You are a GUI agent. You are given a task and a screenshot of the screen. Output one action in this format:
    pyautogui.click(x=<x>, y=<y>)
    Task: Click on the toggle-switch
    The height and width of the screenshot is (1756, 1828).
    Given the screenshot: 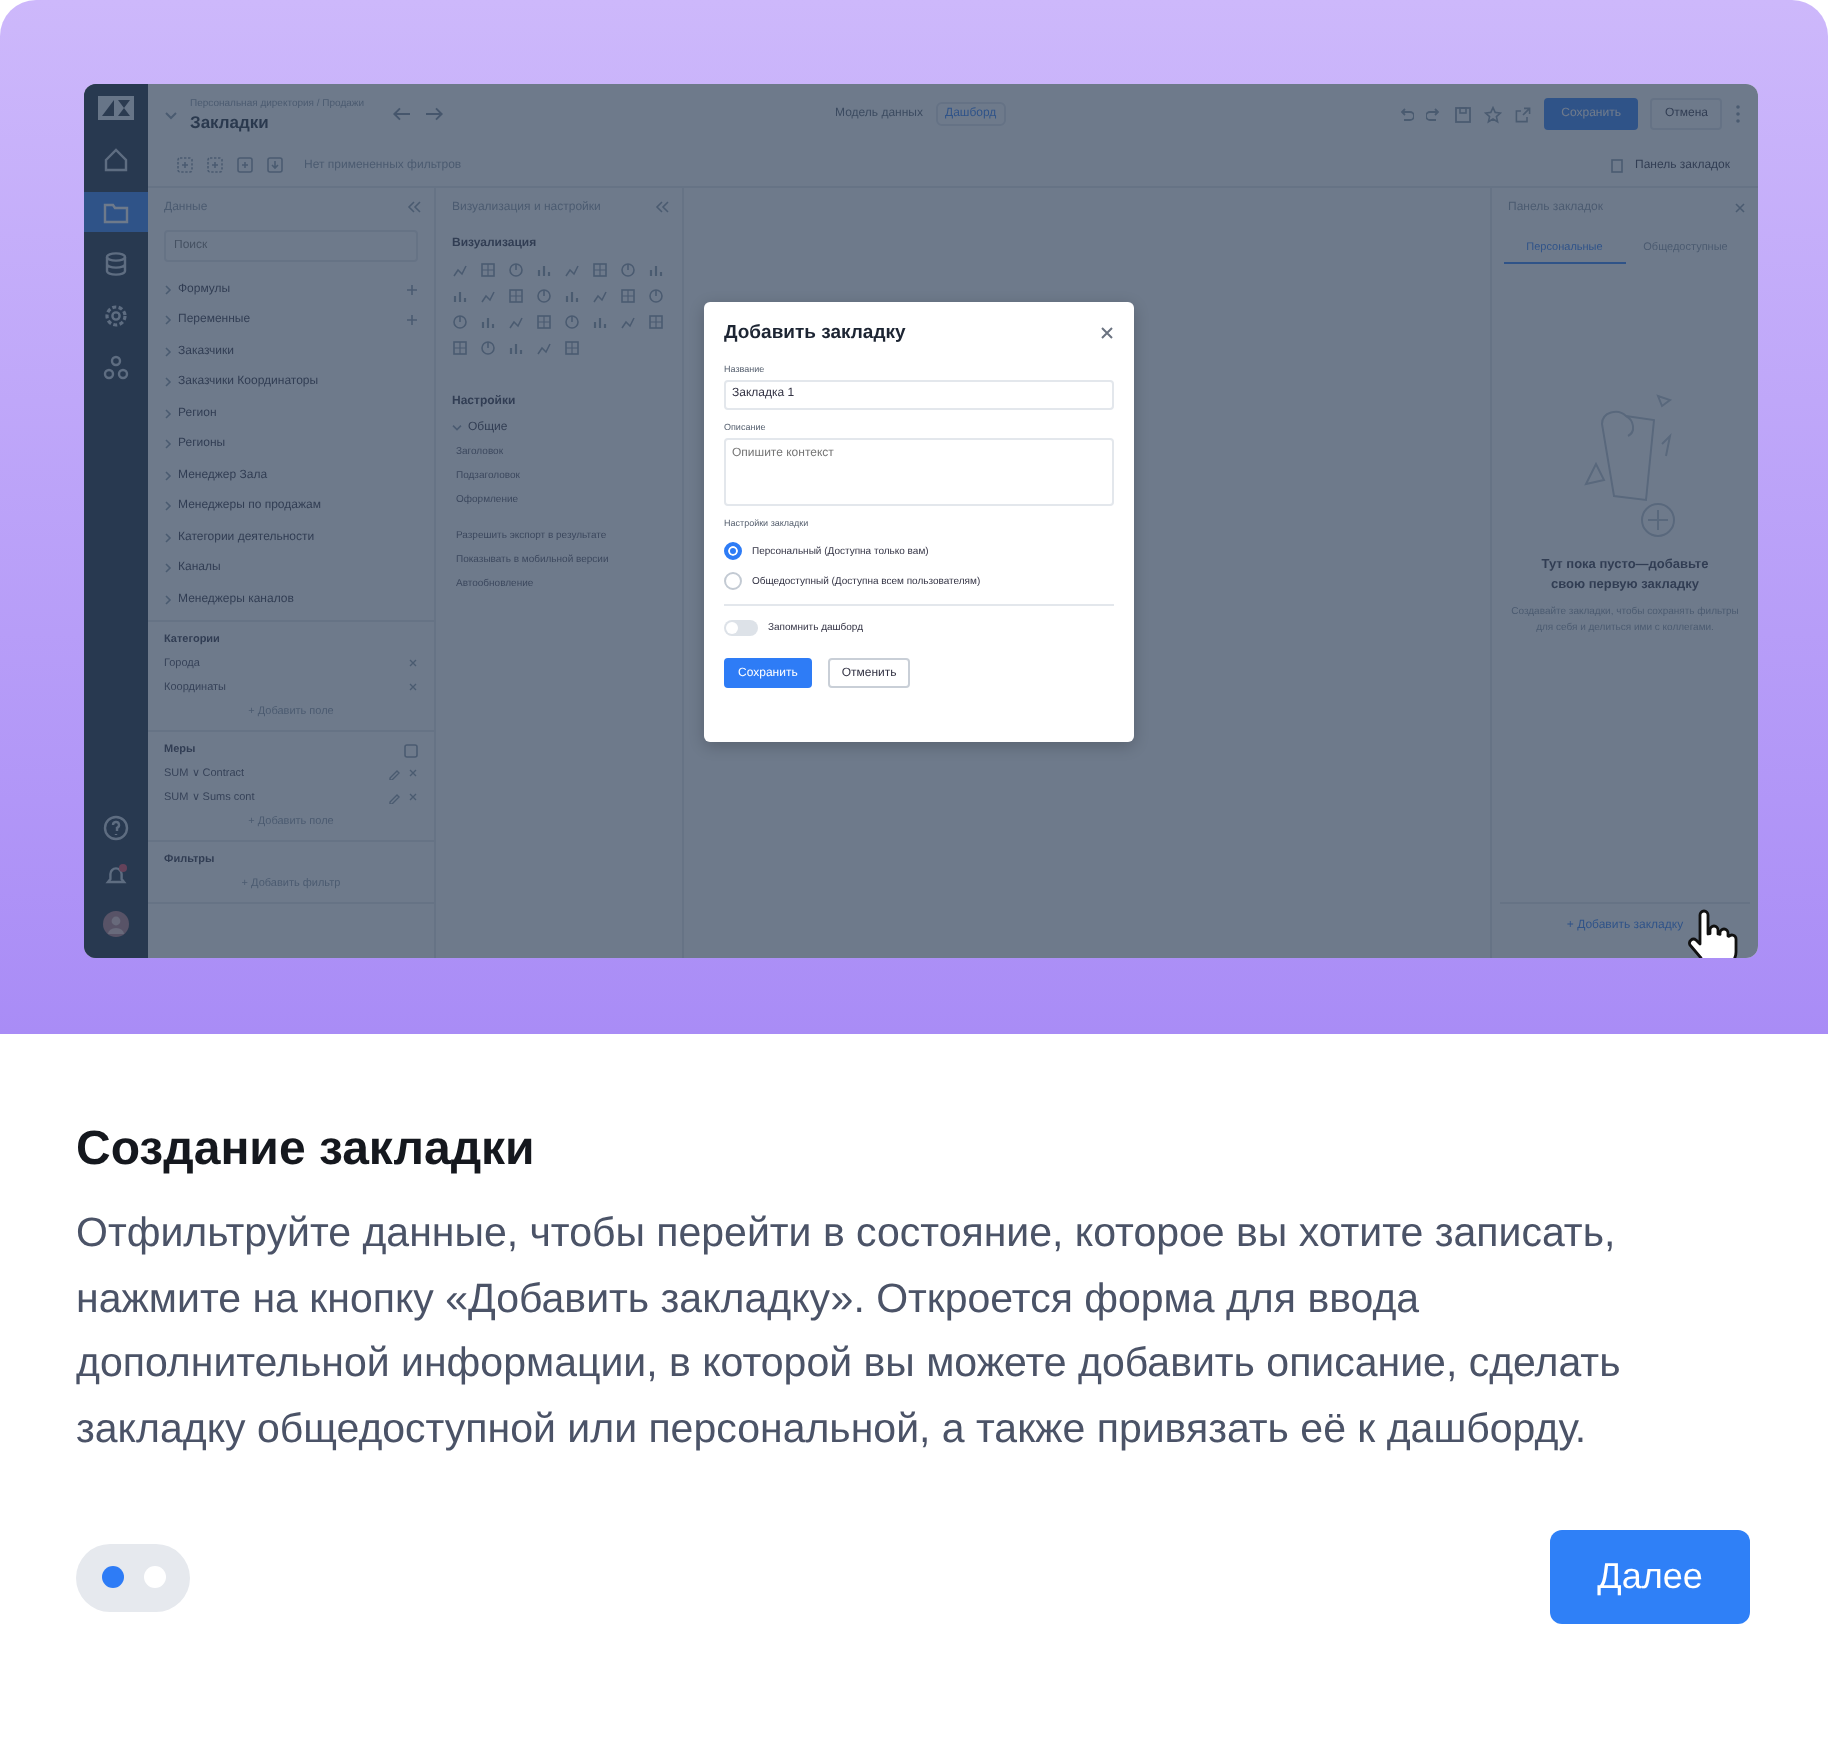 What is the action you would take?
    pyautogui.click(x=741, y=627)
    